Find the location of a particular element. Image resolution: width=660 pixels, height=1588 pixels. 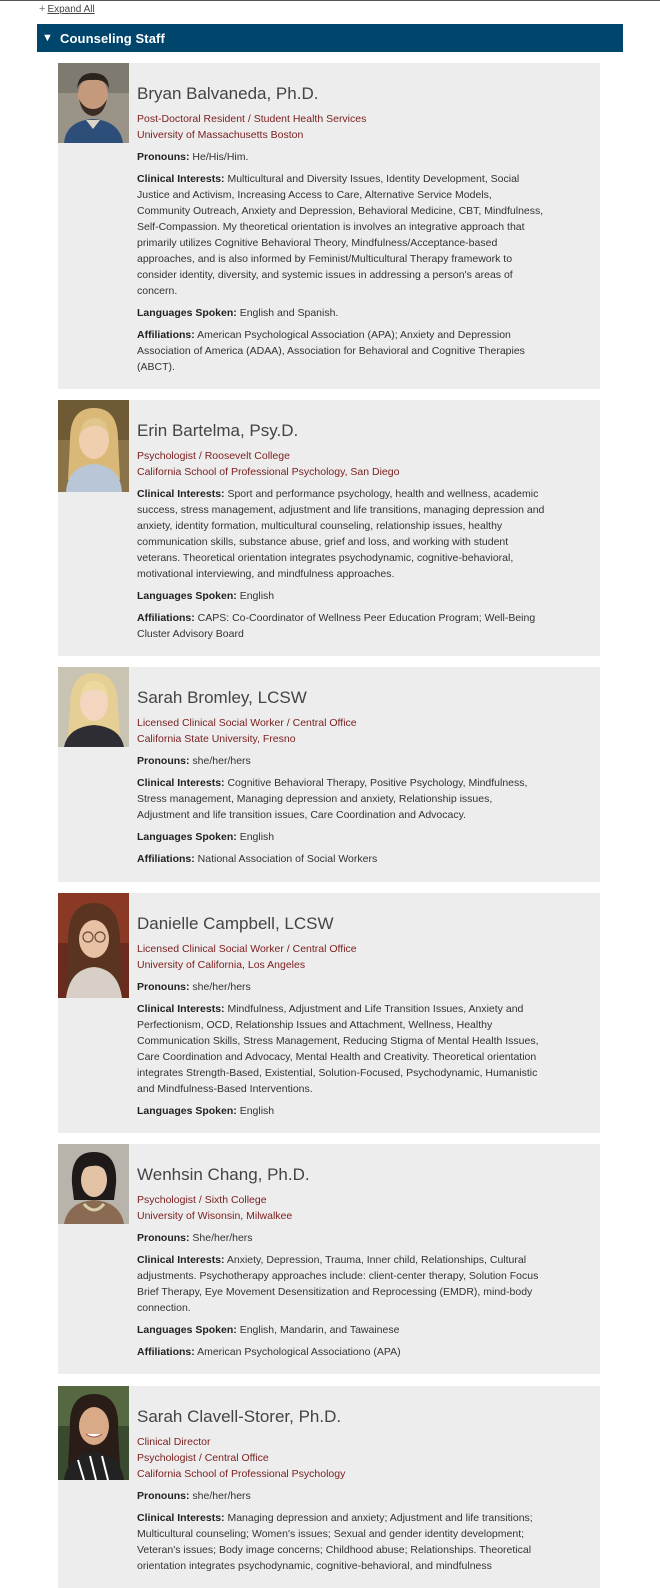

staff-pronouns: Pronouns: She/her/hers is located at coordinates (342, 1238).